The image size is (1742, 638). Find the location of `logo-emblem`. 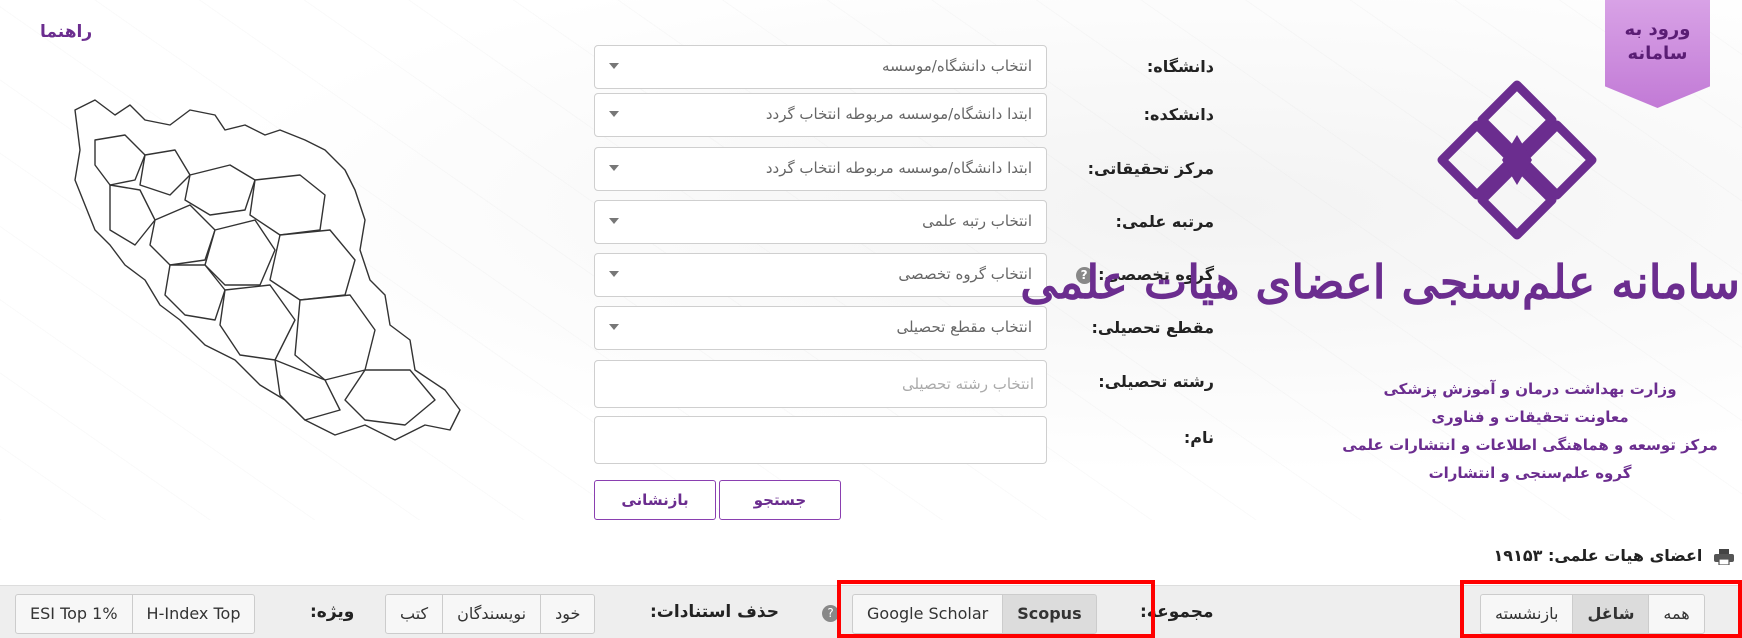

logo-emblem is located at coordinates (1517, 160).